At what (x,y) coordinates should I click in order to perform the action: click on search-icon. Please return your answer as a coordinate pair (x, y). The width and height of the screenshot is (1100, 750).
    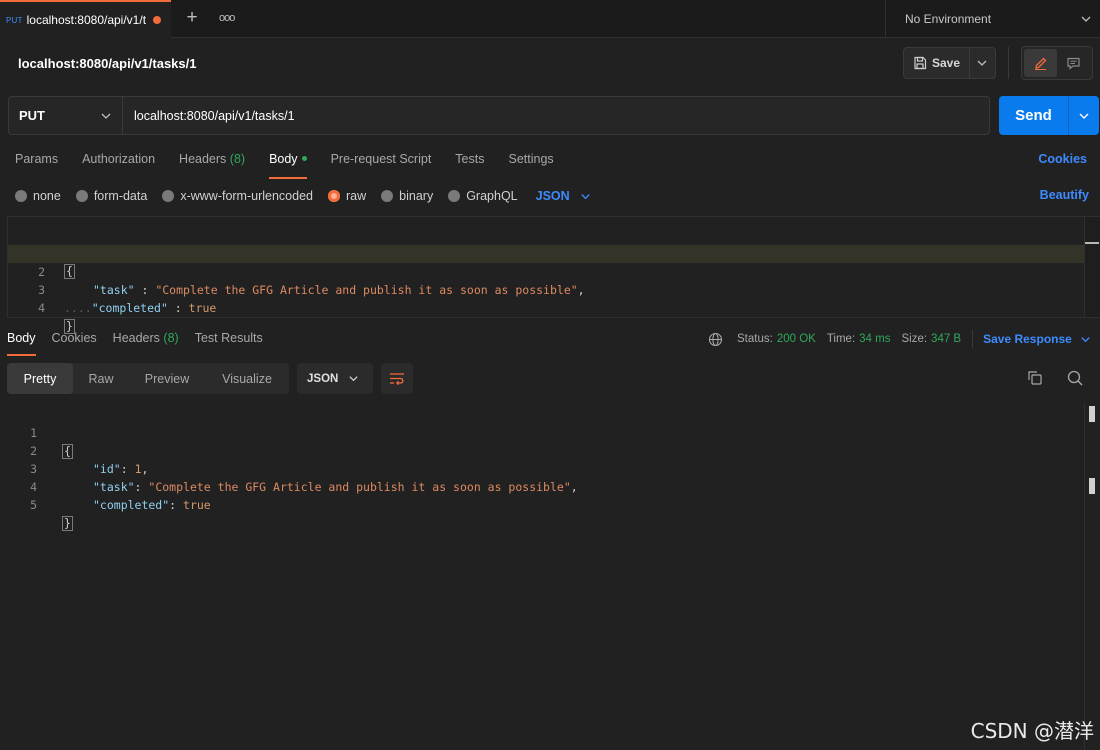
    Looking at the image, I should click on (1075, 378).